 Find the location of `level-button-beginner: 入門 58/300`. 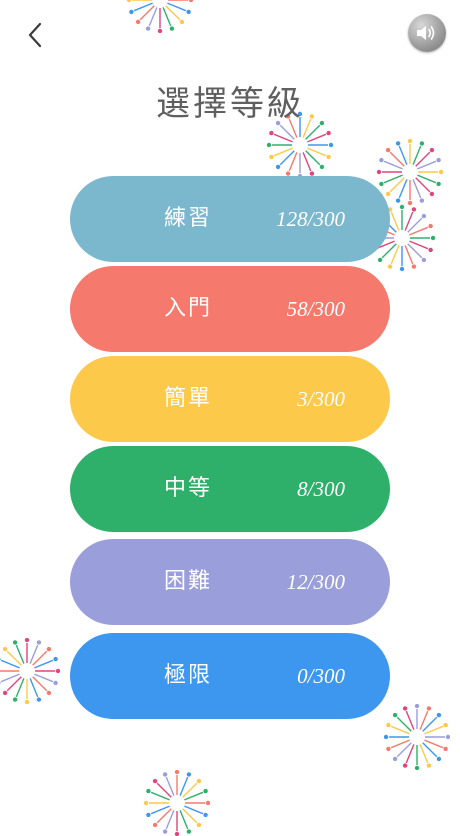

level-button-beginner: 入門 58/300 is located at coordinates (230, 309).